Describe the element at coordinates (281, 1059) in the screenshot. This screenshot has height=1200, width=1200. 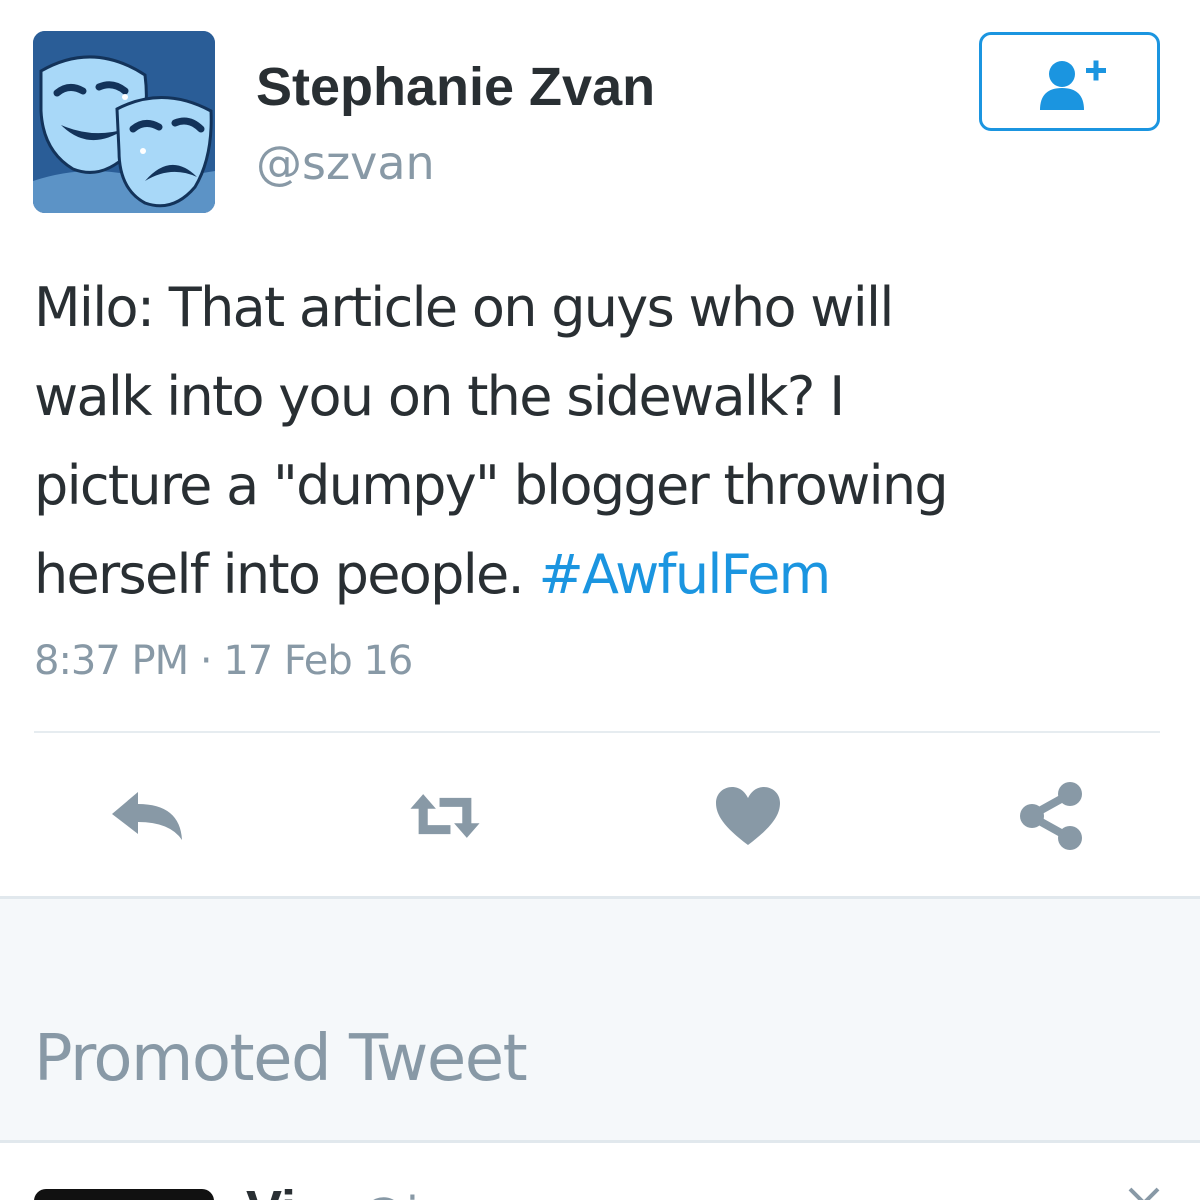
I see `promoted-tweet-label: Promoted Tweet` at that location.